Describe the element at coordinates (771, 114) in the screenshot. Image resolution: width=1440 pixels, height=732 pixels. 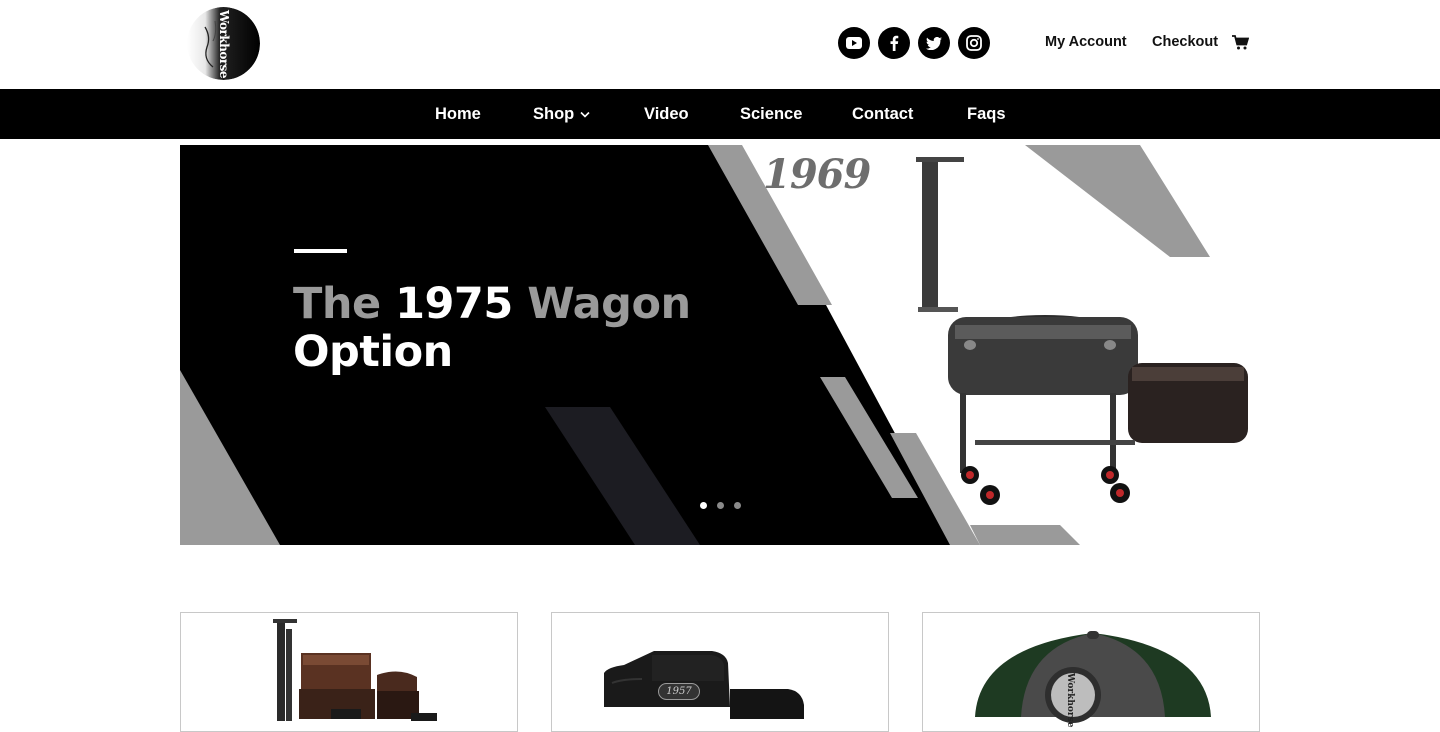
I see `nav-item-science: Science` at that location.